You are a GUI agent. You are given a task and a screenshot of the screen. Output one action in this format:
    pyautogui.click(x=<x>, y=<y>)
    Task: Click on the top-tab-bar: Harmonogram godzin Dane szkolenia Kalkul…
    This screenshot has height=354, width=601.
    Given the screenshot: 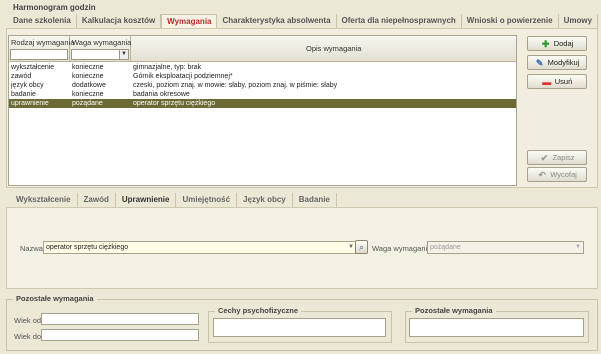 What is the action you would take?
    pyautogui.click(x=300, y=14)
    